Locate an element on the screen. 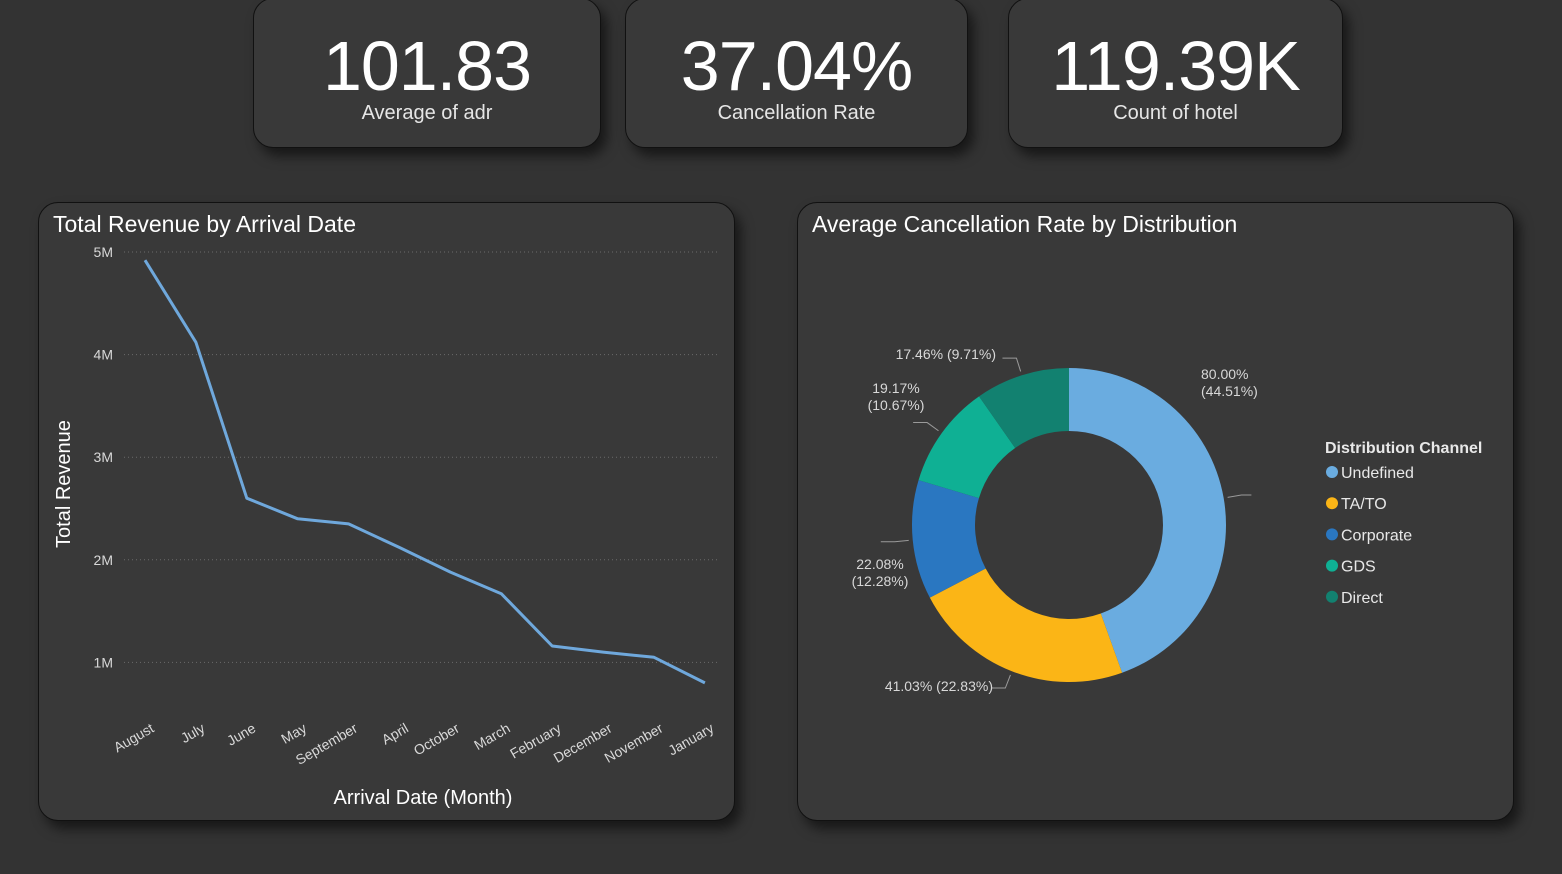  kpi-value: 37.04% is located at coordinates (796, 66).